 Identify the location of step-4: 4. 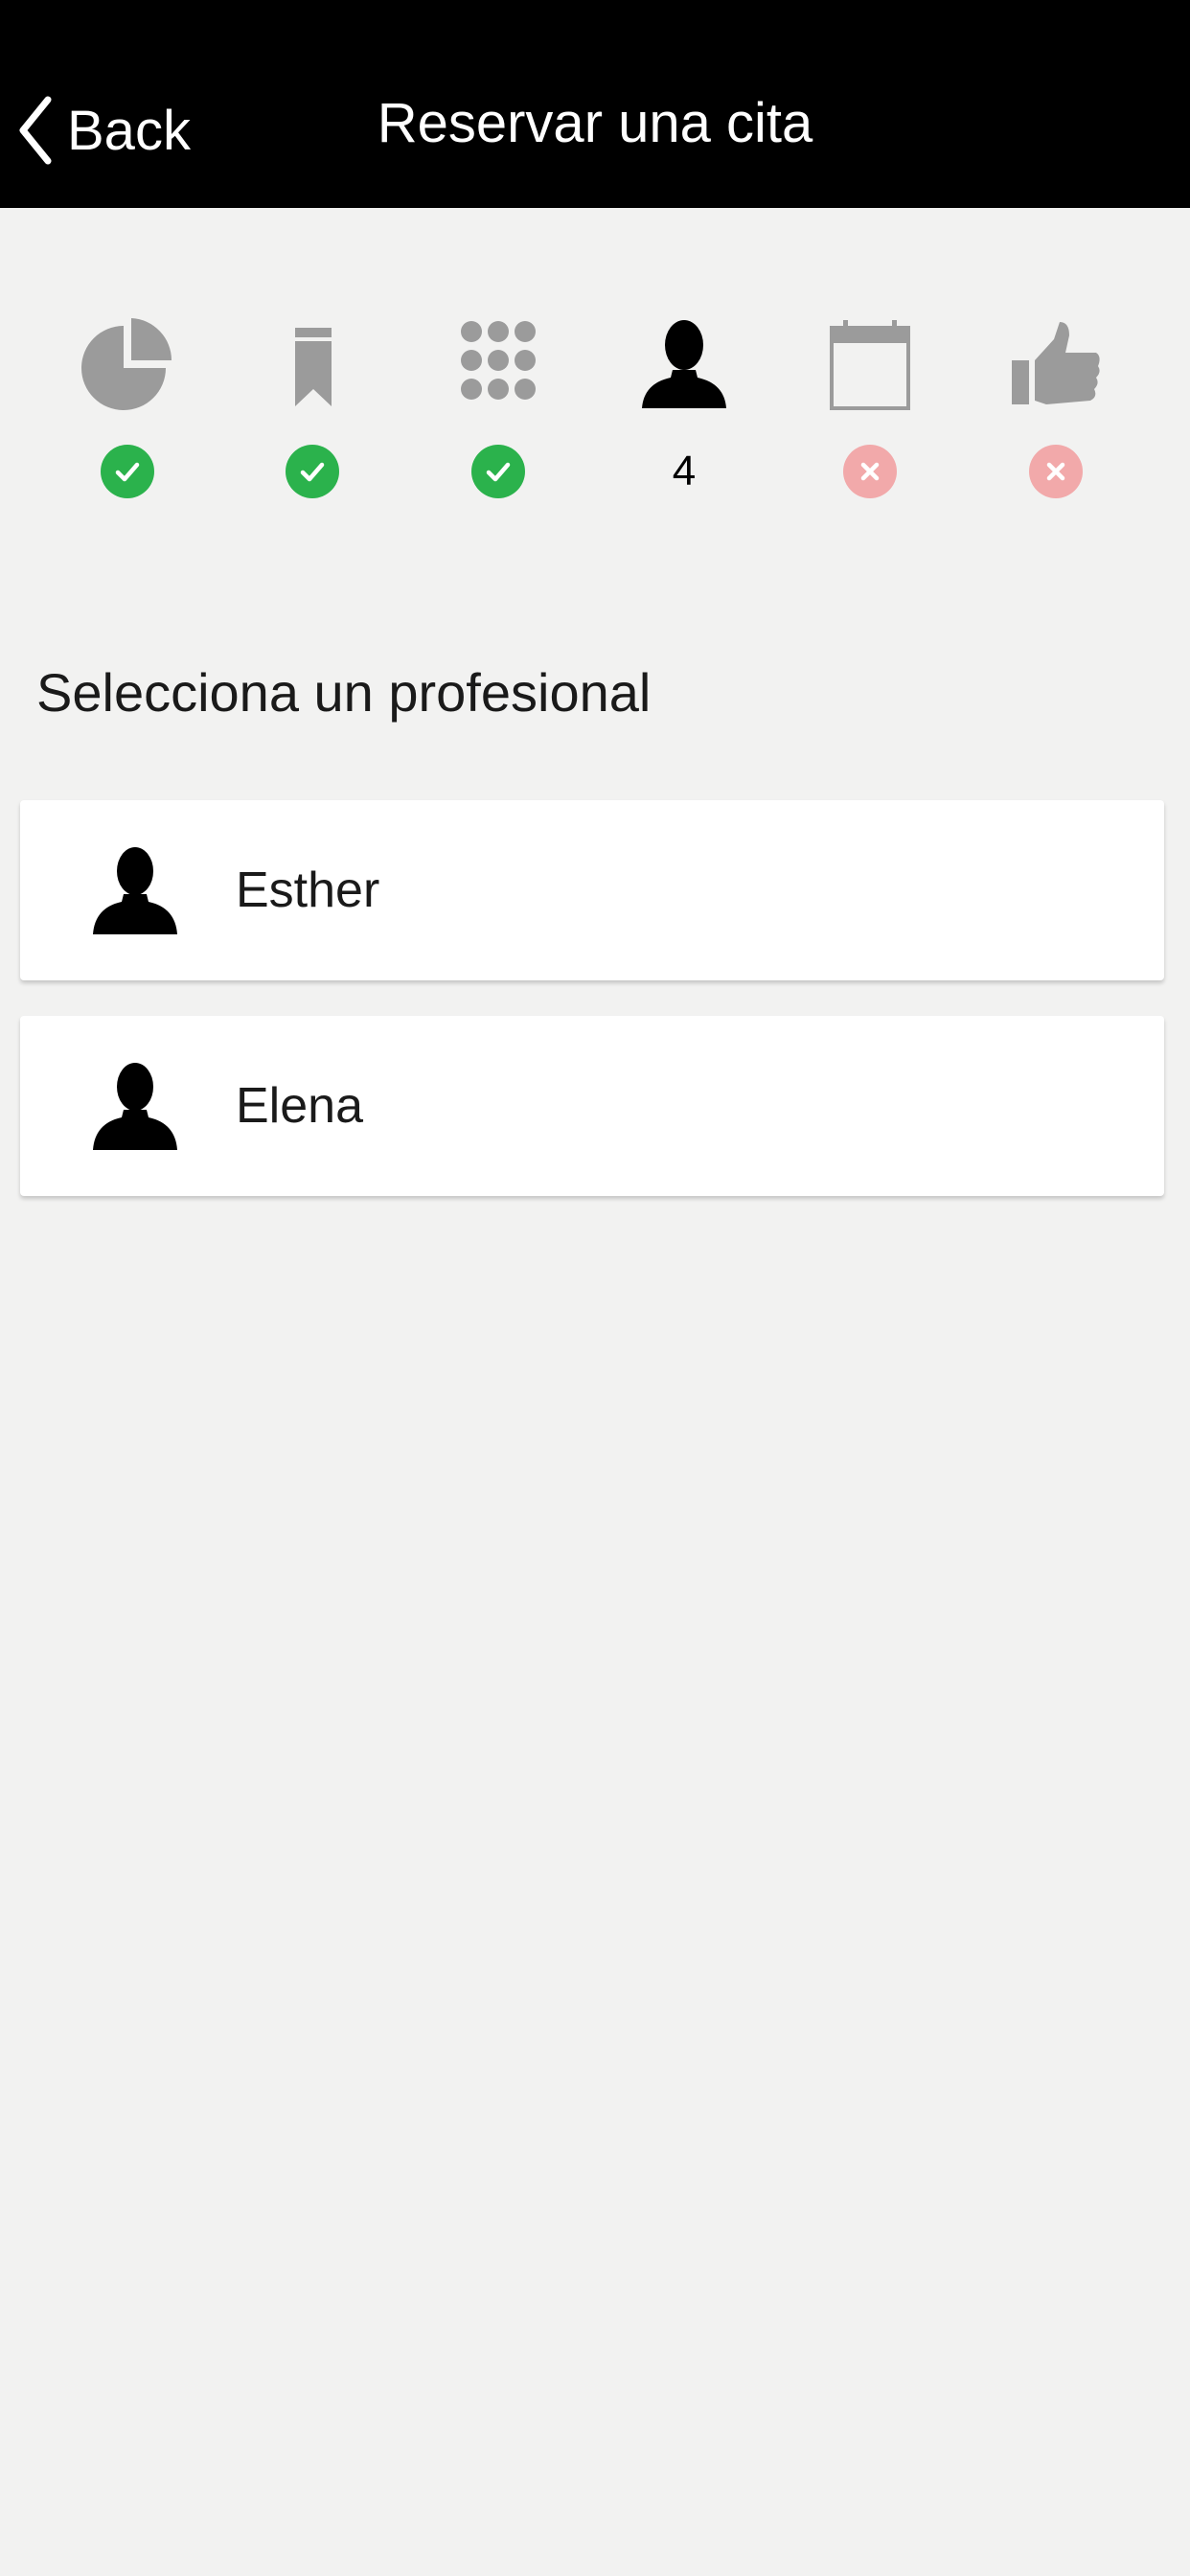
(684, 407).